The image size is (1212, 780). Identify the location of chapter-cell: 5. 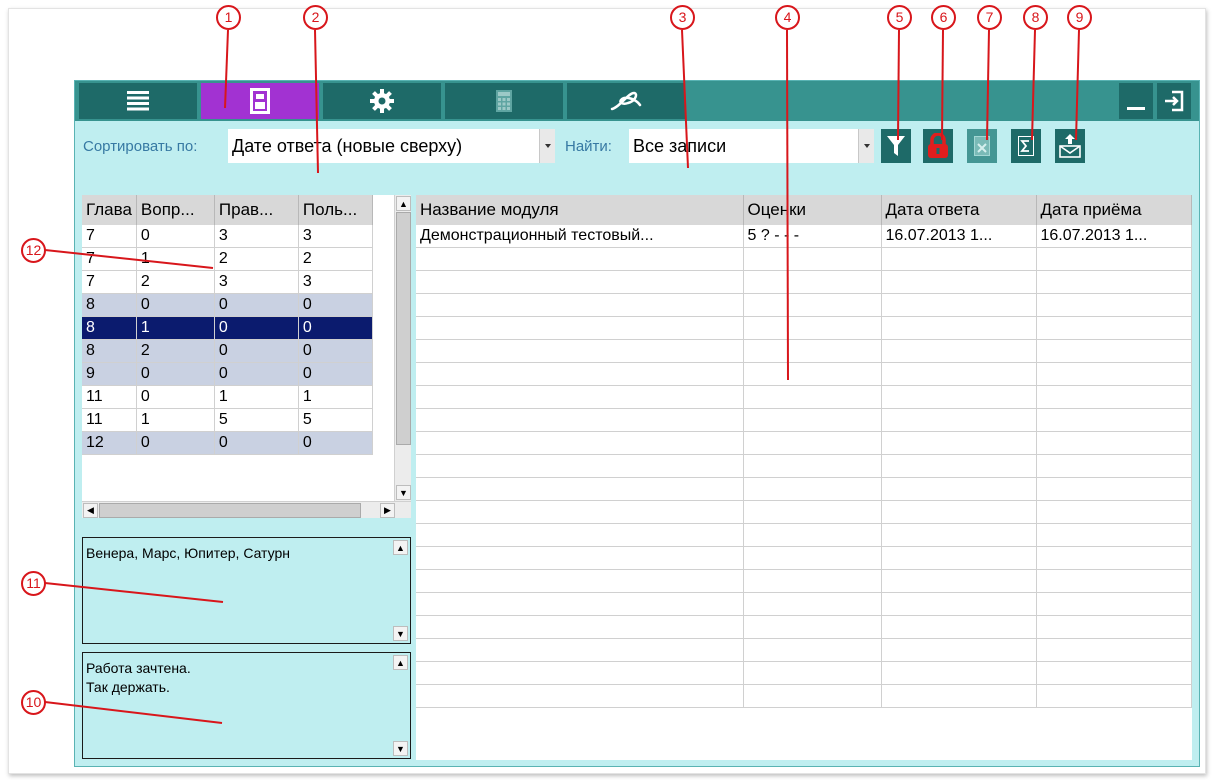
(256, 420).